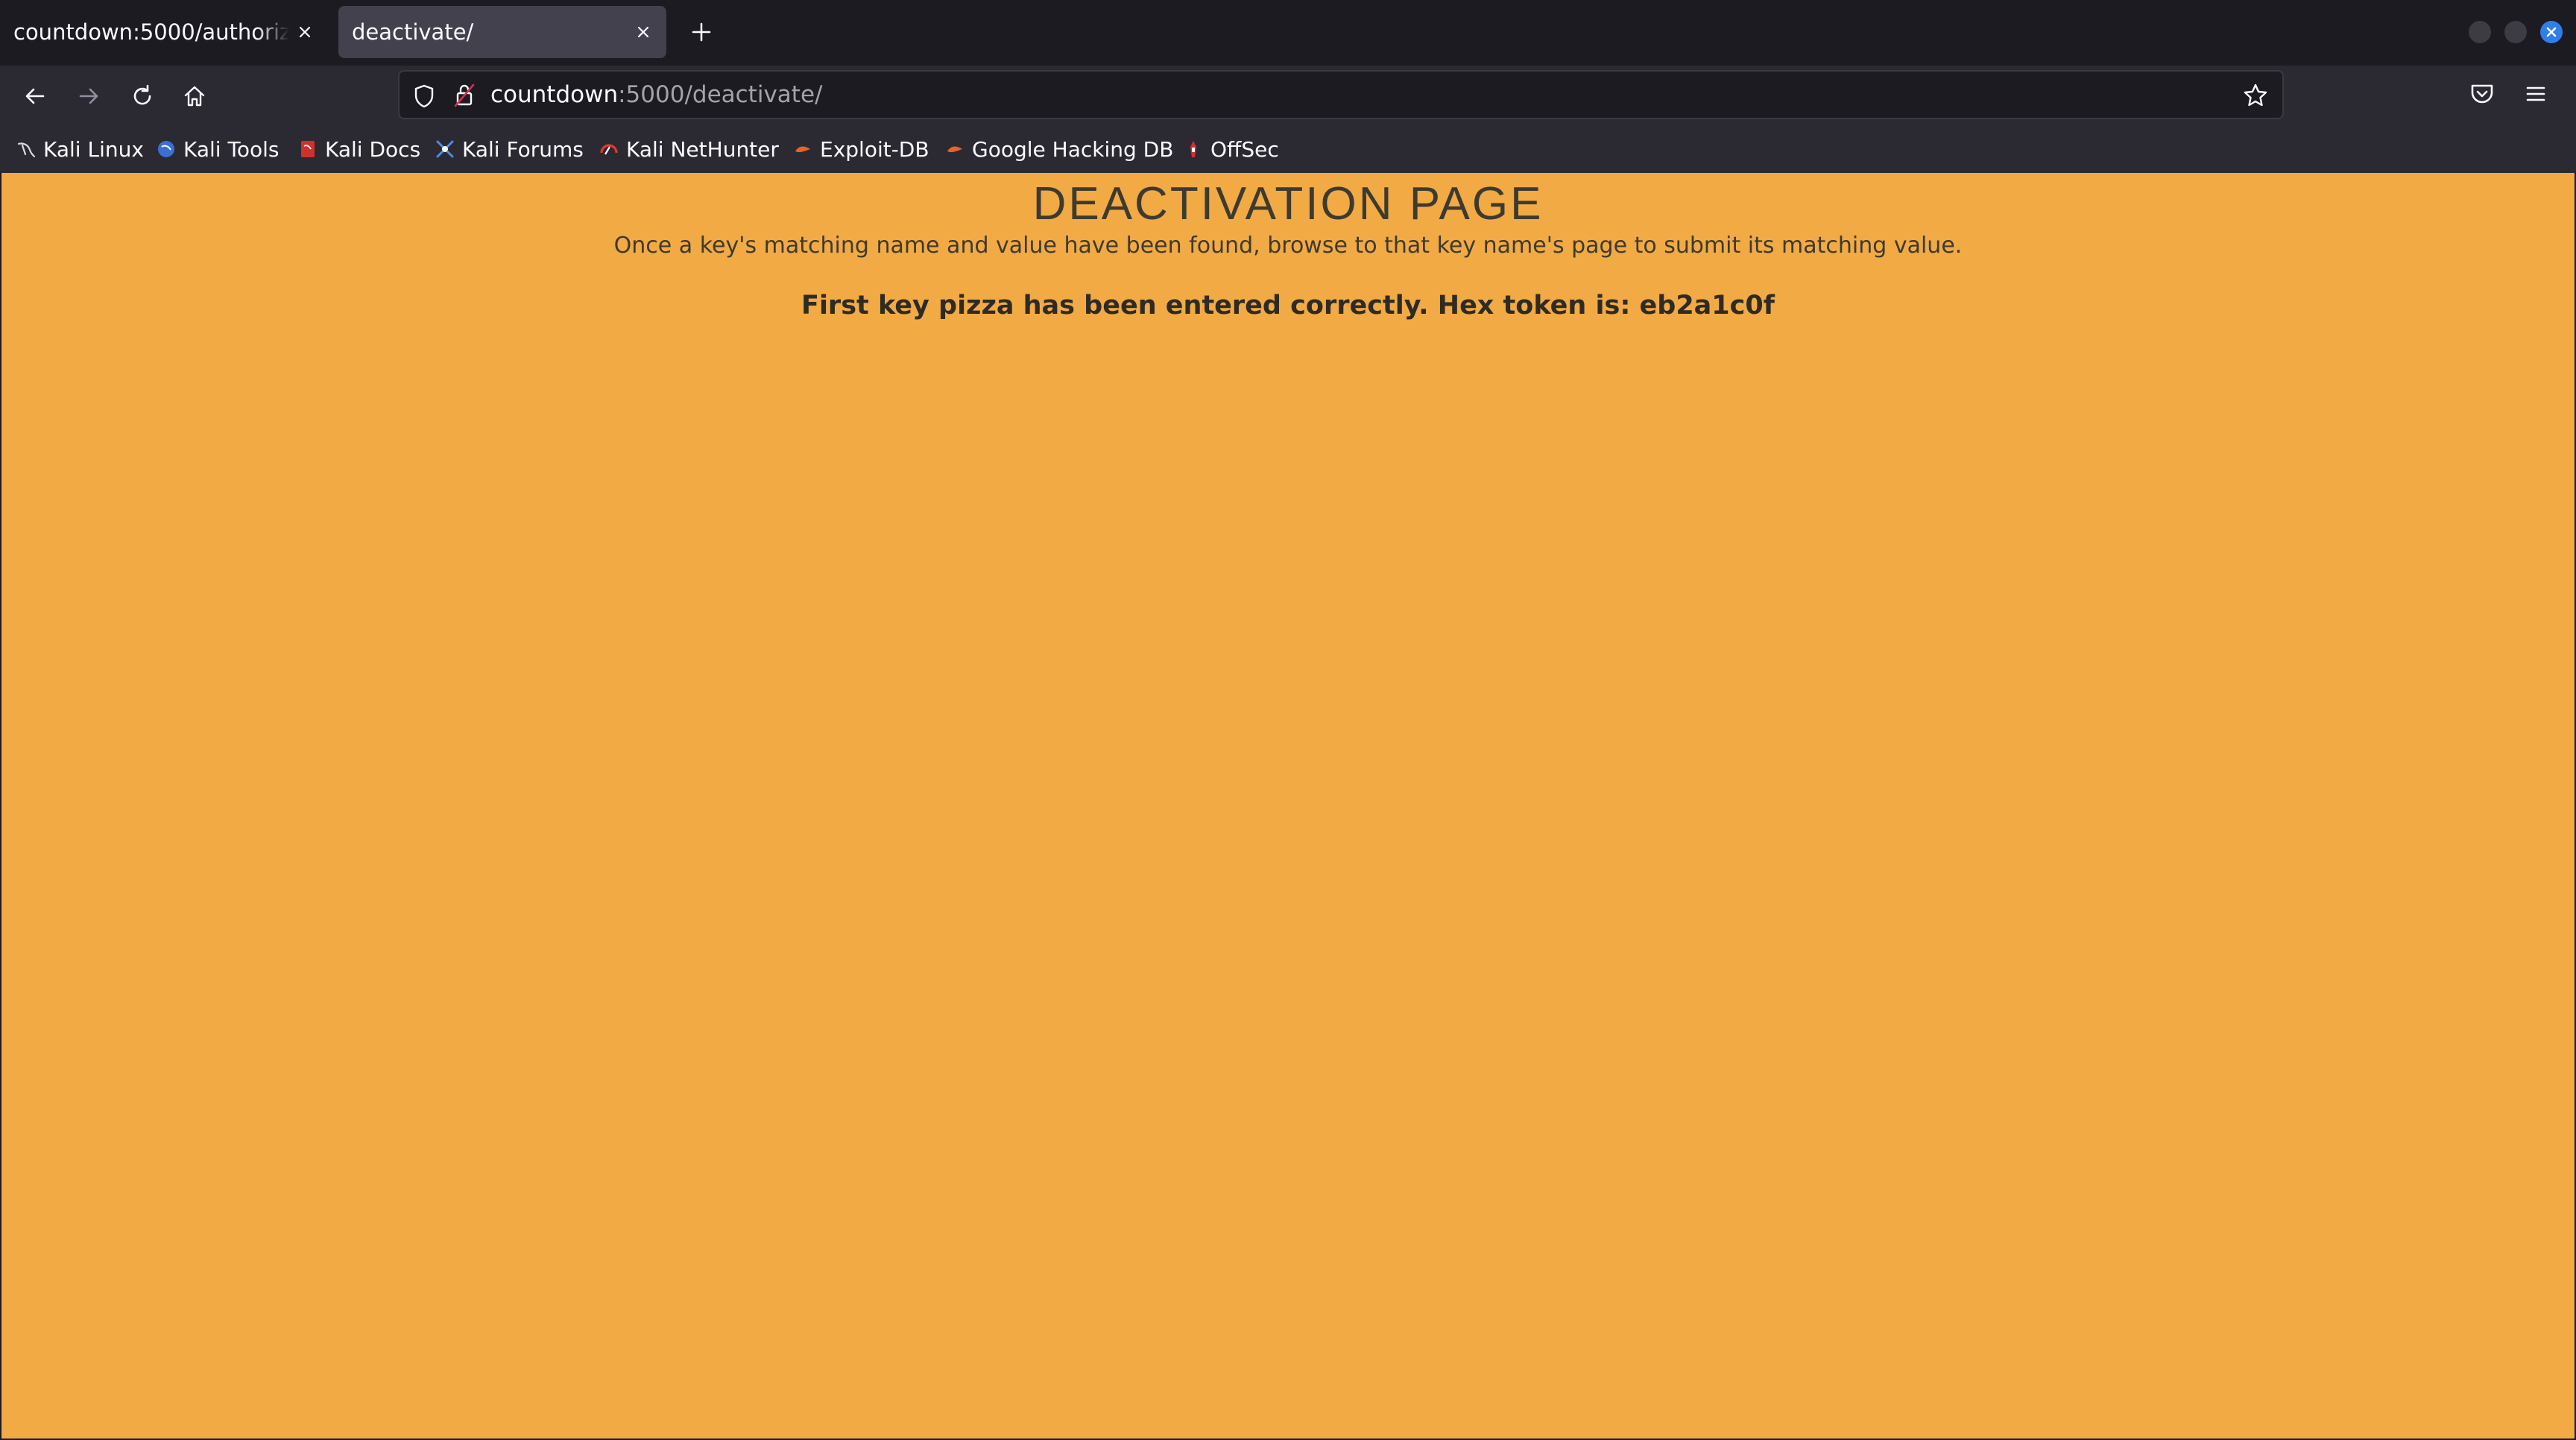 The height and width of the screenshot is (1440, 2576). Describe the element at coordinates (2480, 32) in the screenshot. I see `minimize-button` at that location.